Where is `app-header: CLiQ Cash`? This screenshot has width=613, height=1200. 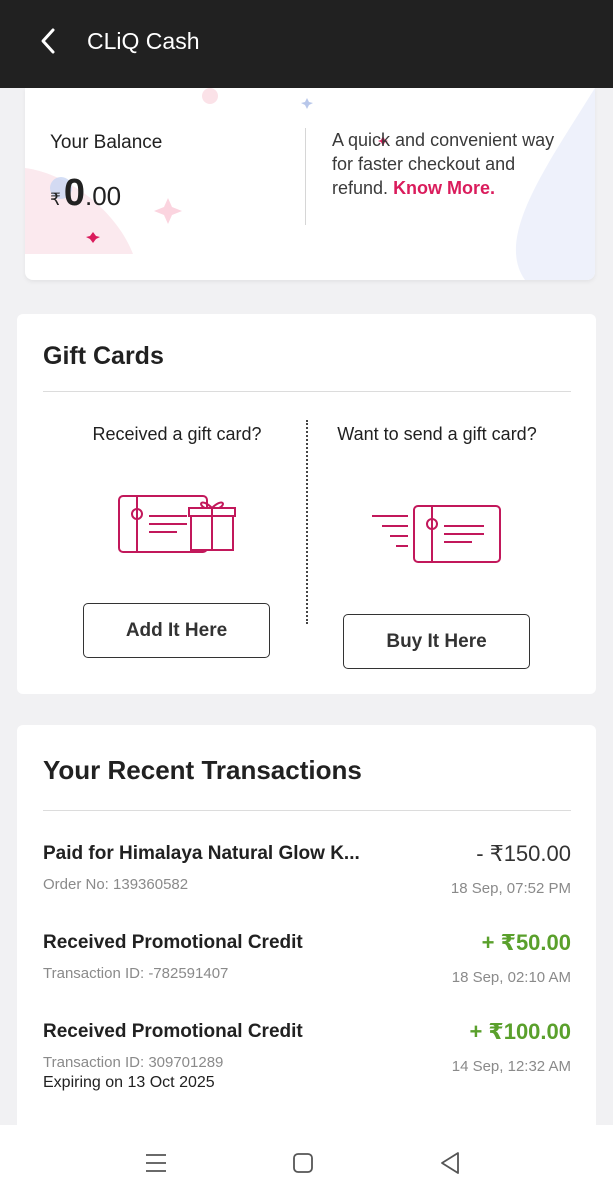 app-header: CLiQ Cash is located at coordinates (306, 44).